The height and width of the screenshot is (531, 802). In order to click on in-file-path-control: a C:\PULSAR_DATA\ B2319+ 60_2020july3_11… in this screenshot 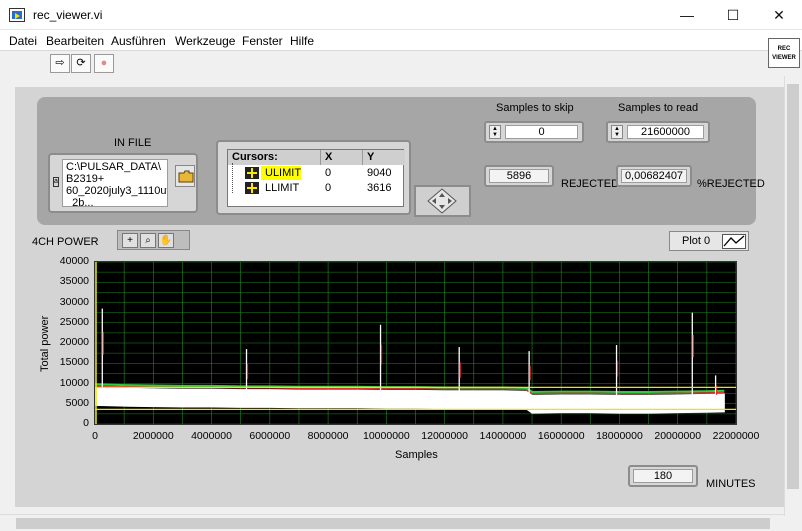, I will do `click(123, 183)`.